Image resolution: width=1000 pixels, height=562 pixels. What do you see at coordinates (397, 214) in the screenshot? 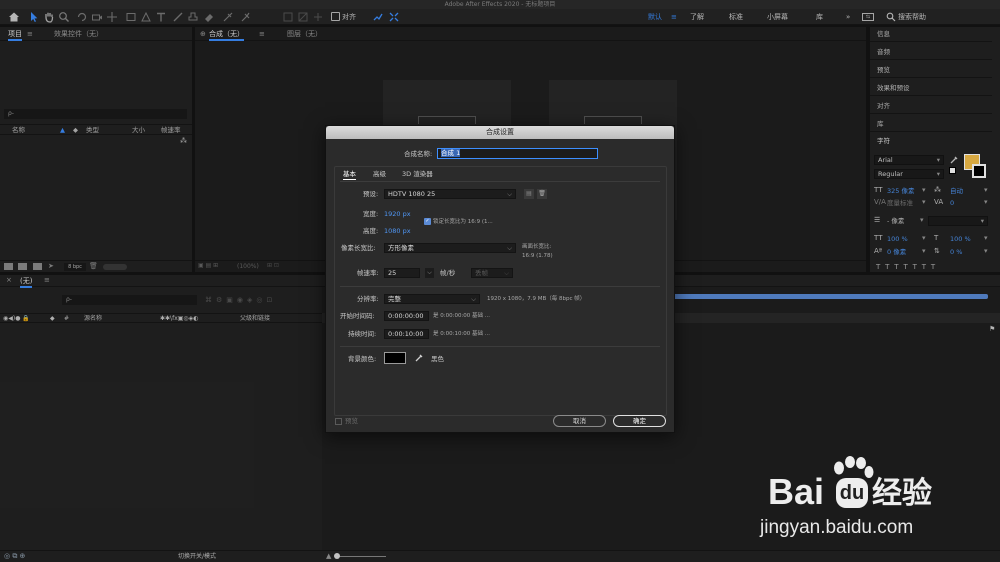
I see `width-value: 1920 px` at bounding box center [397, 214].